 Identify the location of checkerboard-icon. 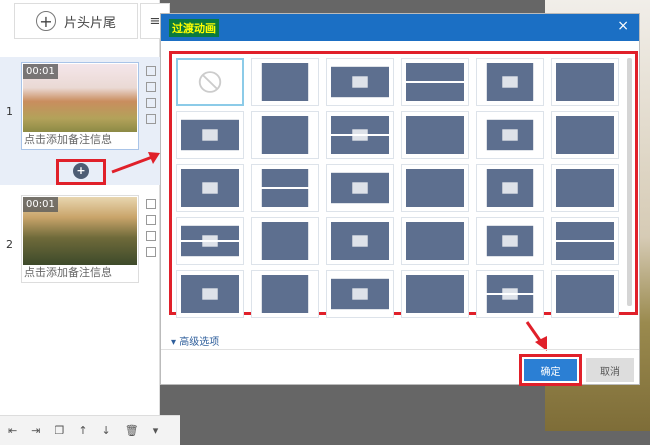
(435, 82).